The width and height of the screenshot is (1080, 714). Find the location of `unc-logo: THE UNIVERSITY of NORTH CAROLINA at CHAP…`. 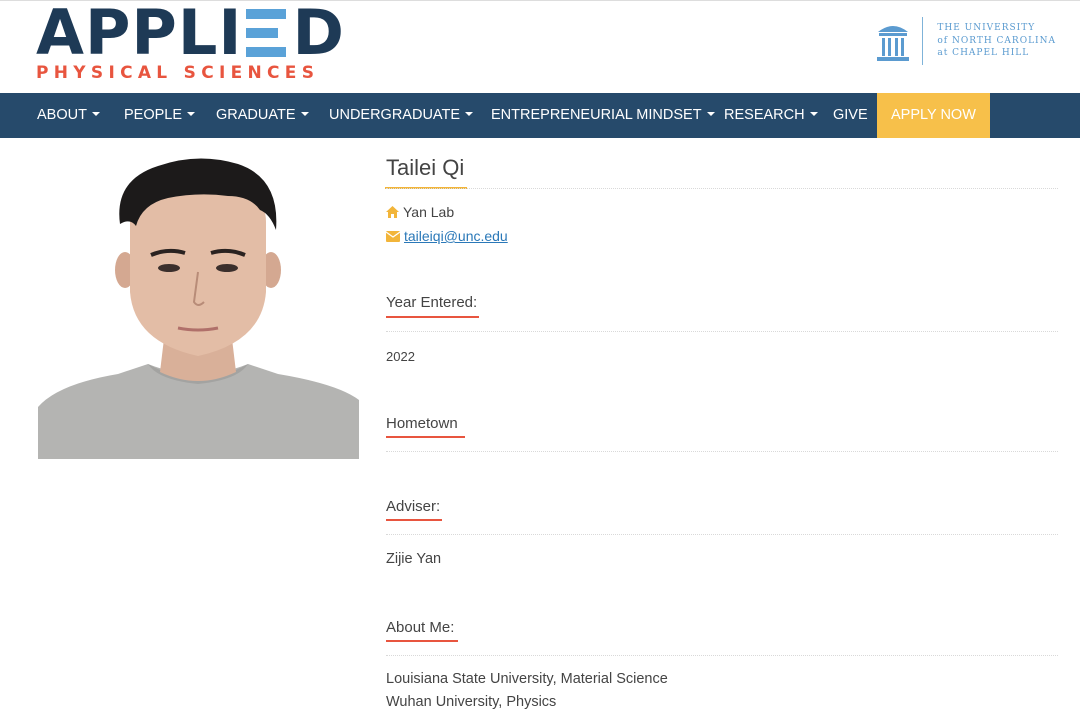

unc-logo: THE UNIVERSITY of NORTH CAROLINA at CHAP… is located at coordinates (965, 41).